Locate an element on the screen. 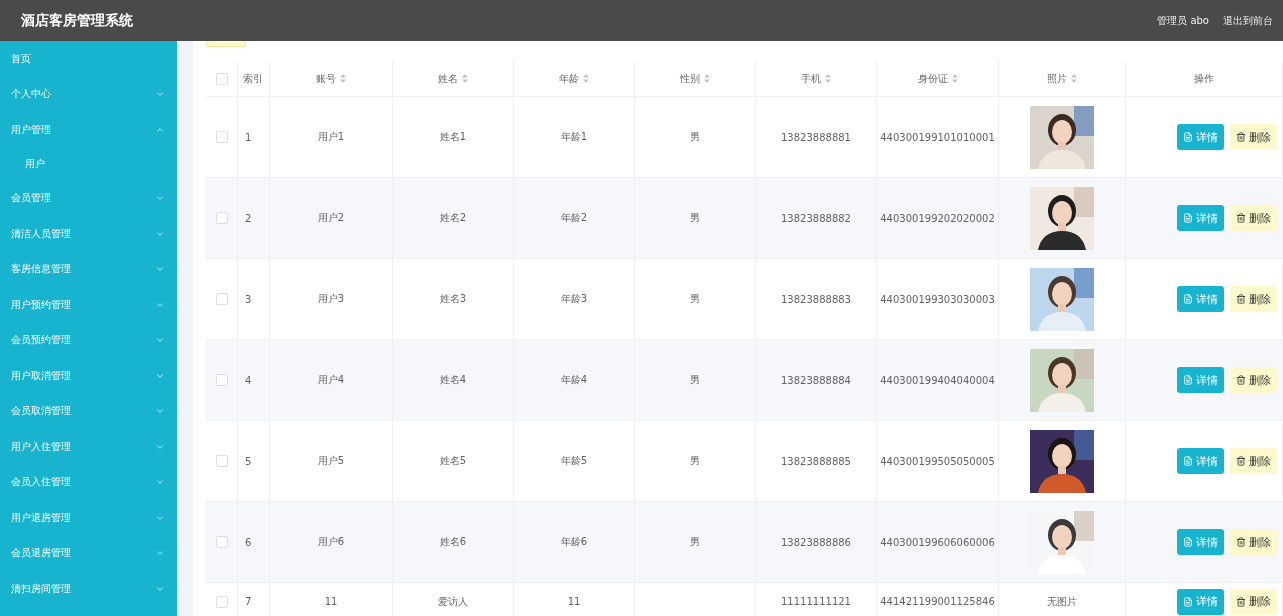 The height and width of the screenshot is (616, 1283). column-header: 性别 is located at coordinates (690, 78).